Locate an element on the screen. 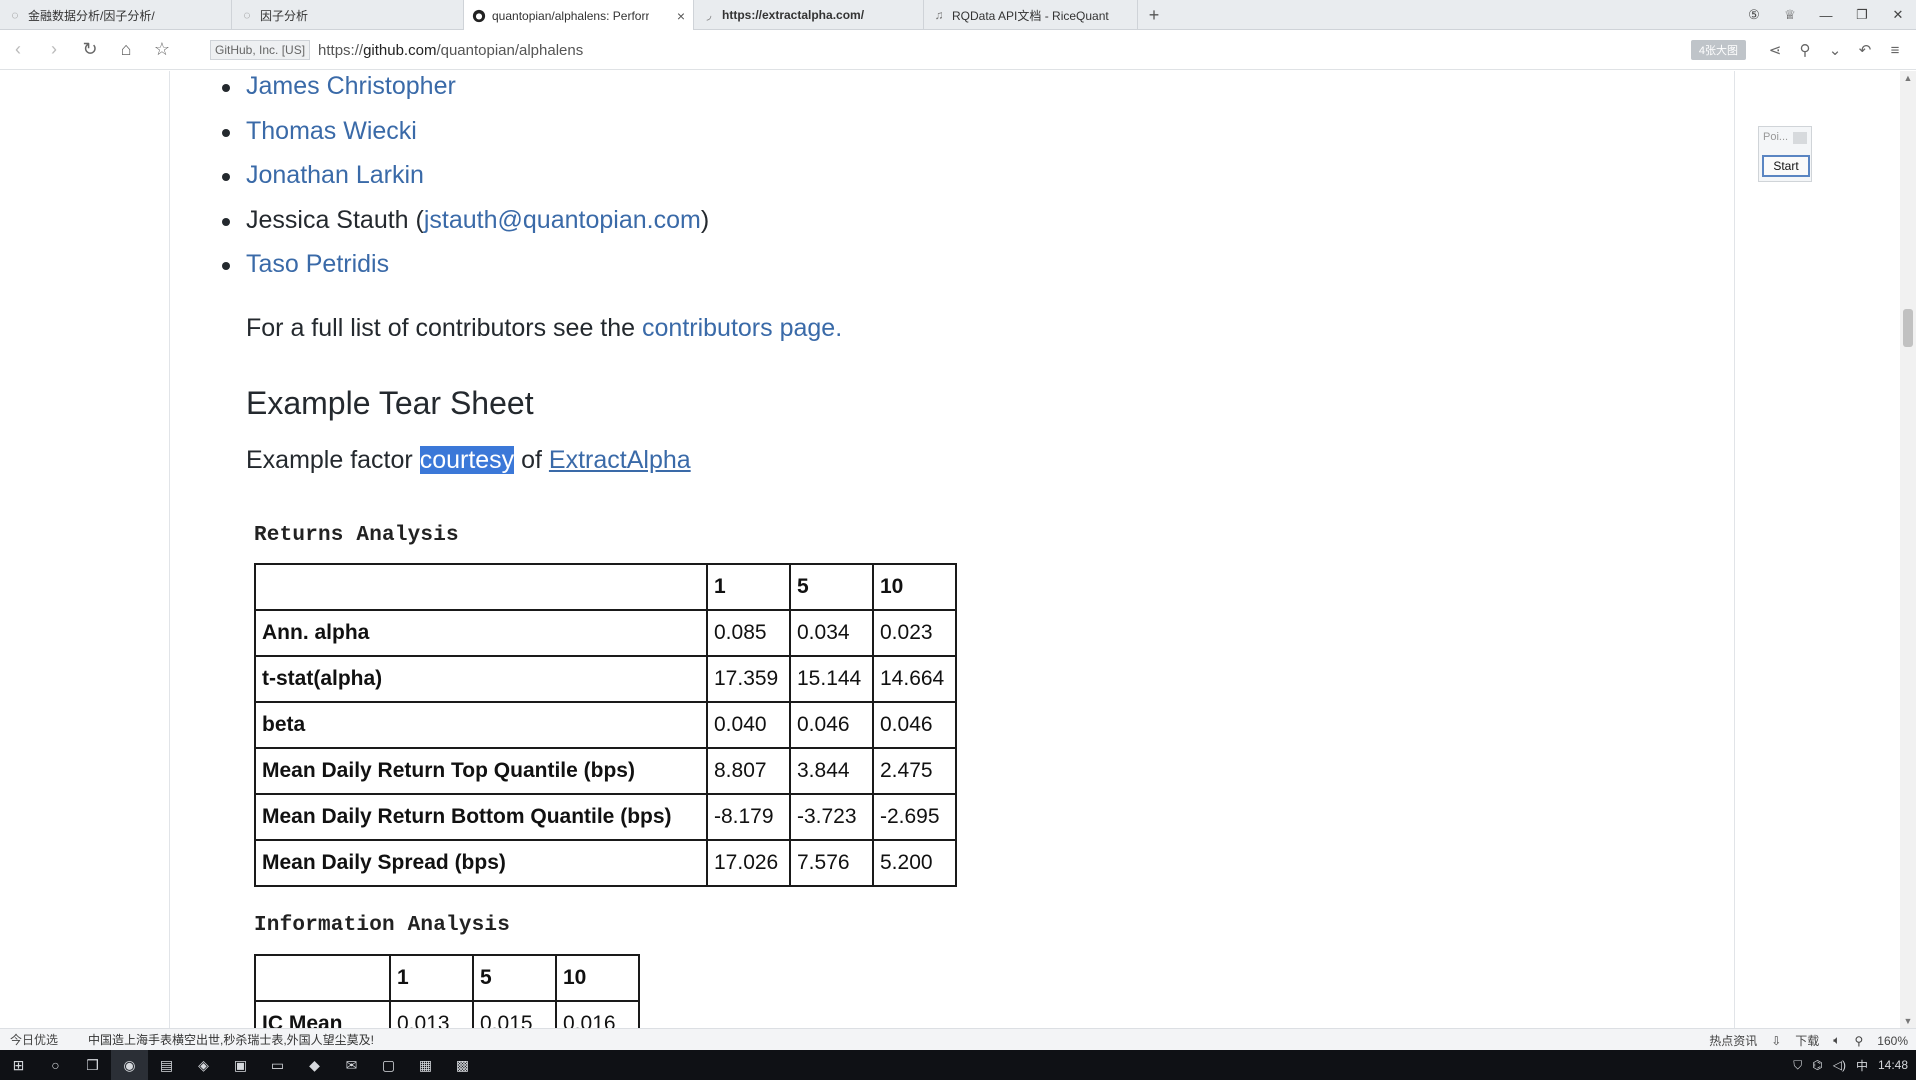 The image size is (1916, 1080). contributor-link: Thomas Wiecki is located at coordinates (331, 131).